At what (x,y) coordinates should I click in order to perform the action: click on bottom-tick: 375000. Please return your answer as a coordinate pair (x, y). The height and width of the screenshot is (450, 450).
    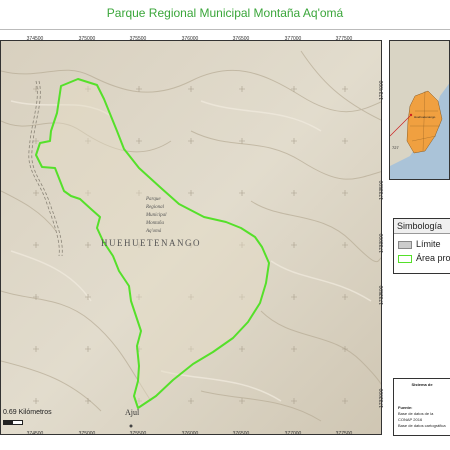
    Looking at the image, I should click on (87, 434).